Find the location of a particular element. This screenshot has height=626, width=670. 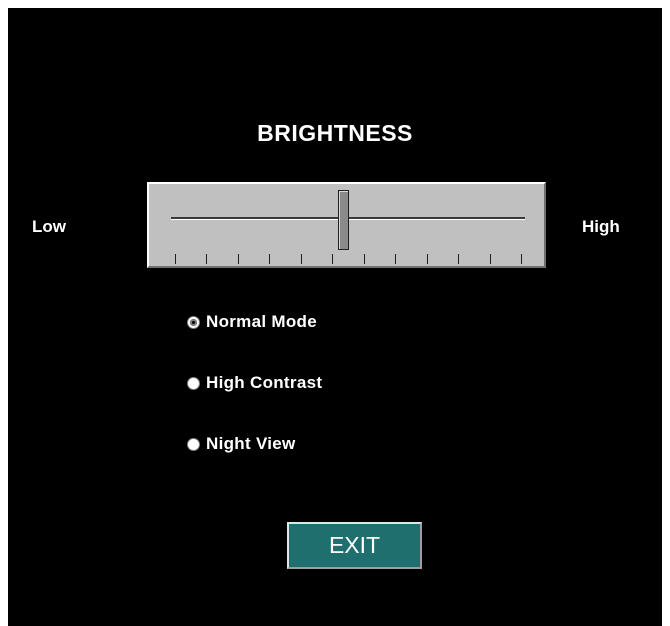

radio-label: Normal Mode is located at coordinates (261, 321).